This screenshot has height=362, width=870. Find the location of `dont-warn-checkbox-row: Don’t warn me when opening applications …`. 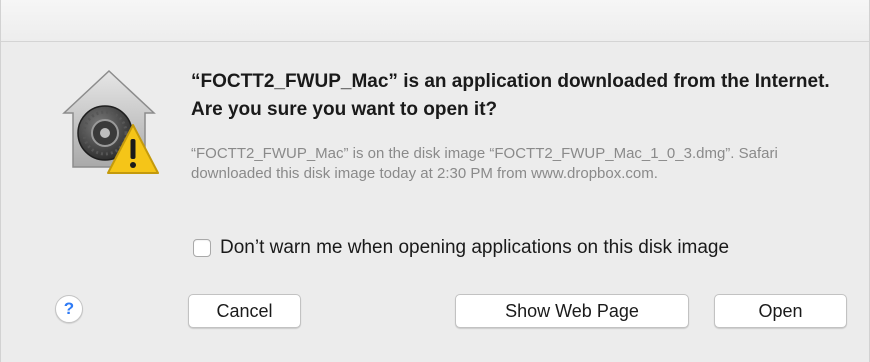

dont-warn-checkbox-row: Don’t warn me when opening applications … is located at coordinates (461, 248).